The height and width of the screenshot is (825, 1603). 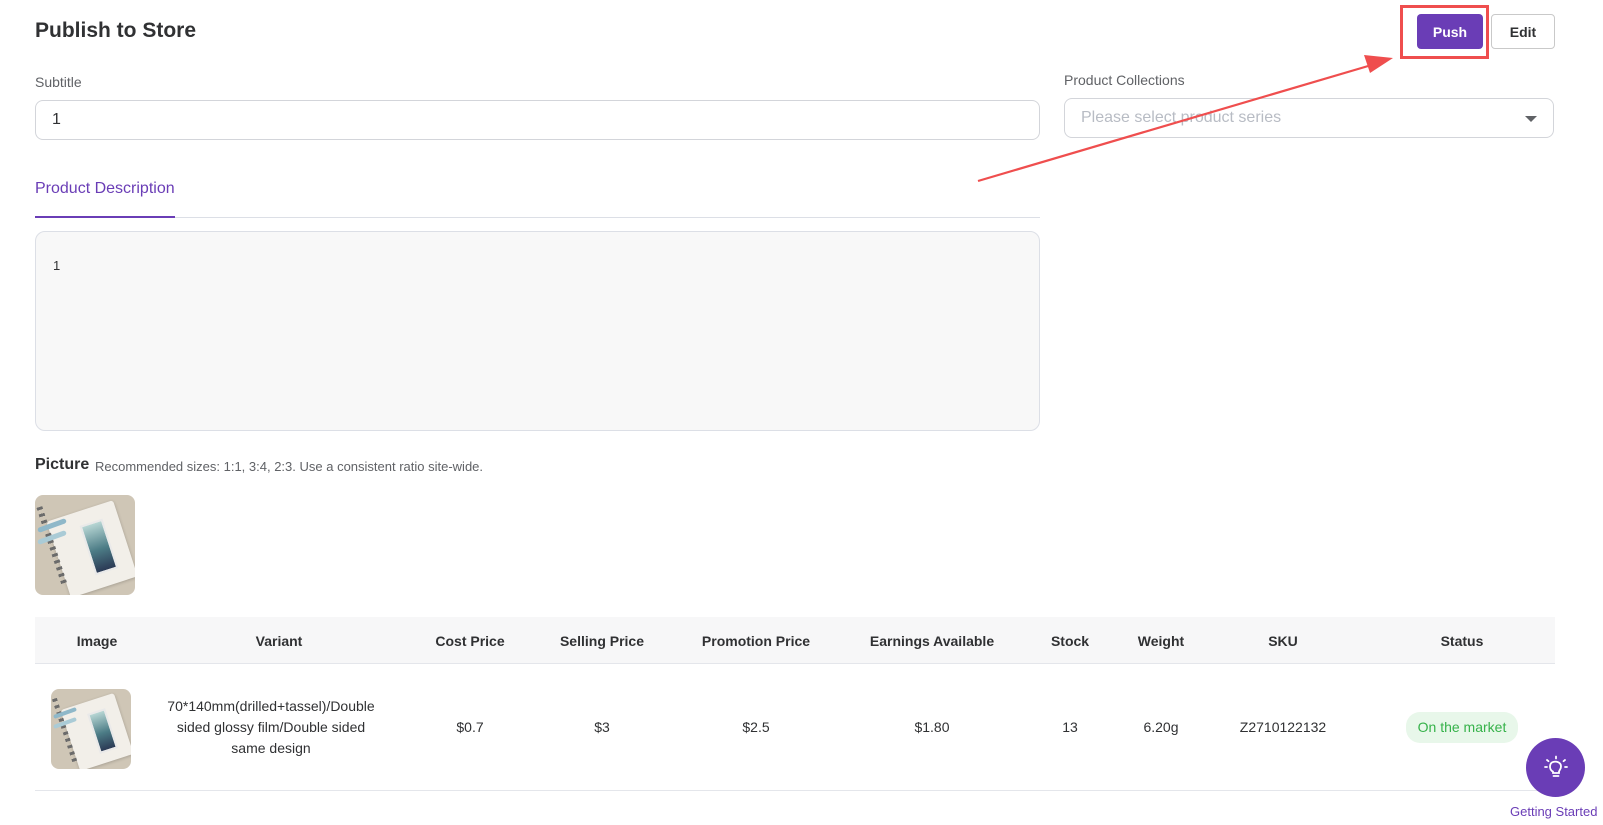 I want to click on picture-title: Picture, so click(x=62, y=464).